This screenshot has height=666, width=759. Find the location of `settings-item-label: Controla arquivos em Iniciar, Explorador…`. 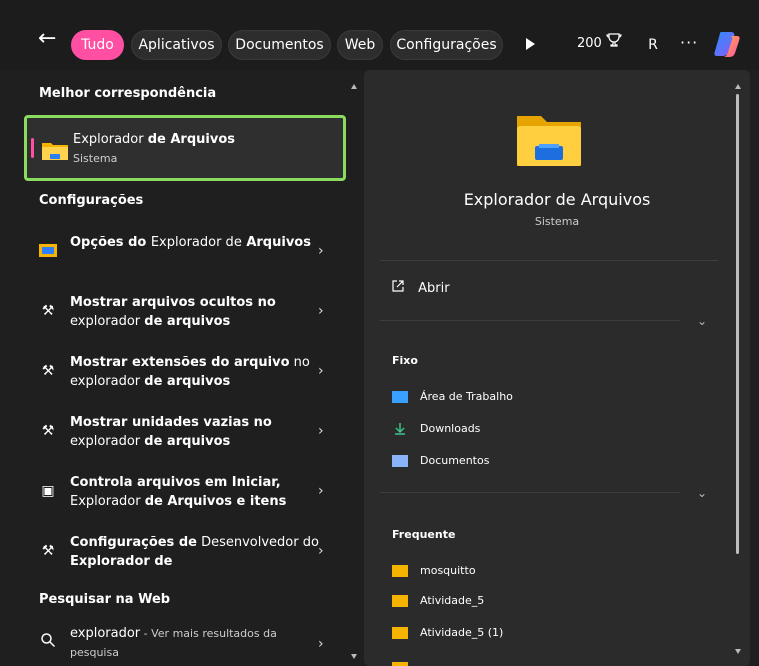

settings-item-label: Controla arquivos em Iniciar, Explorador… is located at coordinates (178, 492).